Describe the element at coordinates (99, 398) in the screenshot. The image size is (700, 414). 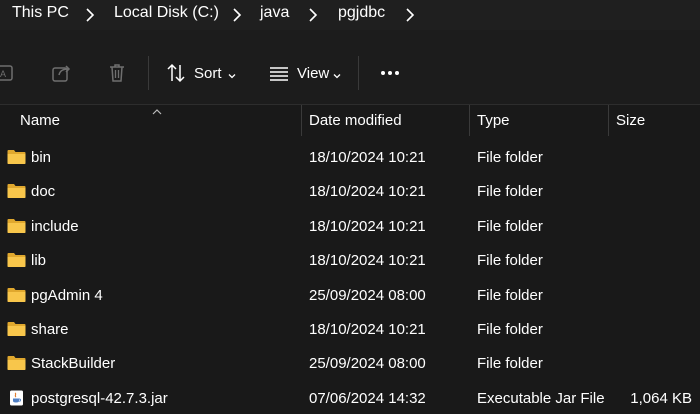
I see `file-name: postgresql-42.7.3.jar` at that location.